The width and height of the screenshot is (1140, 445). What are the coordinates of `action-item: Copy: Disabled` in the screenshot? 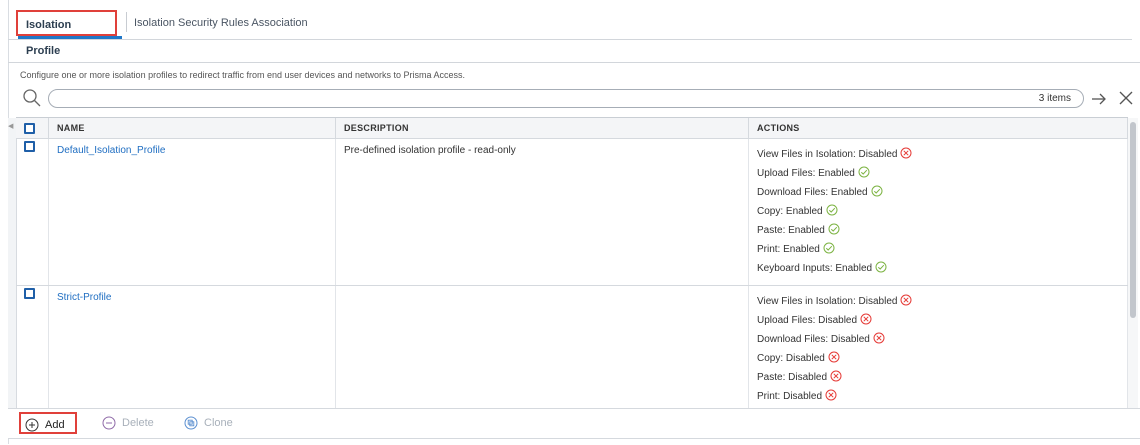 It's located at (938, 358).